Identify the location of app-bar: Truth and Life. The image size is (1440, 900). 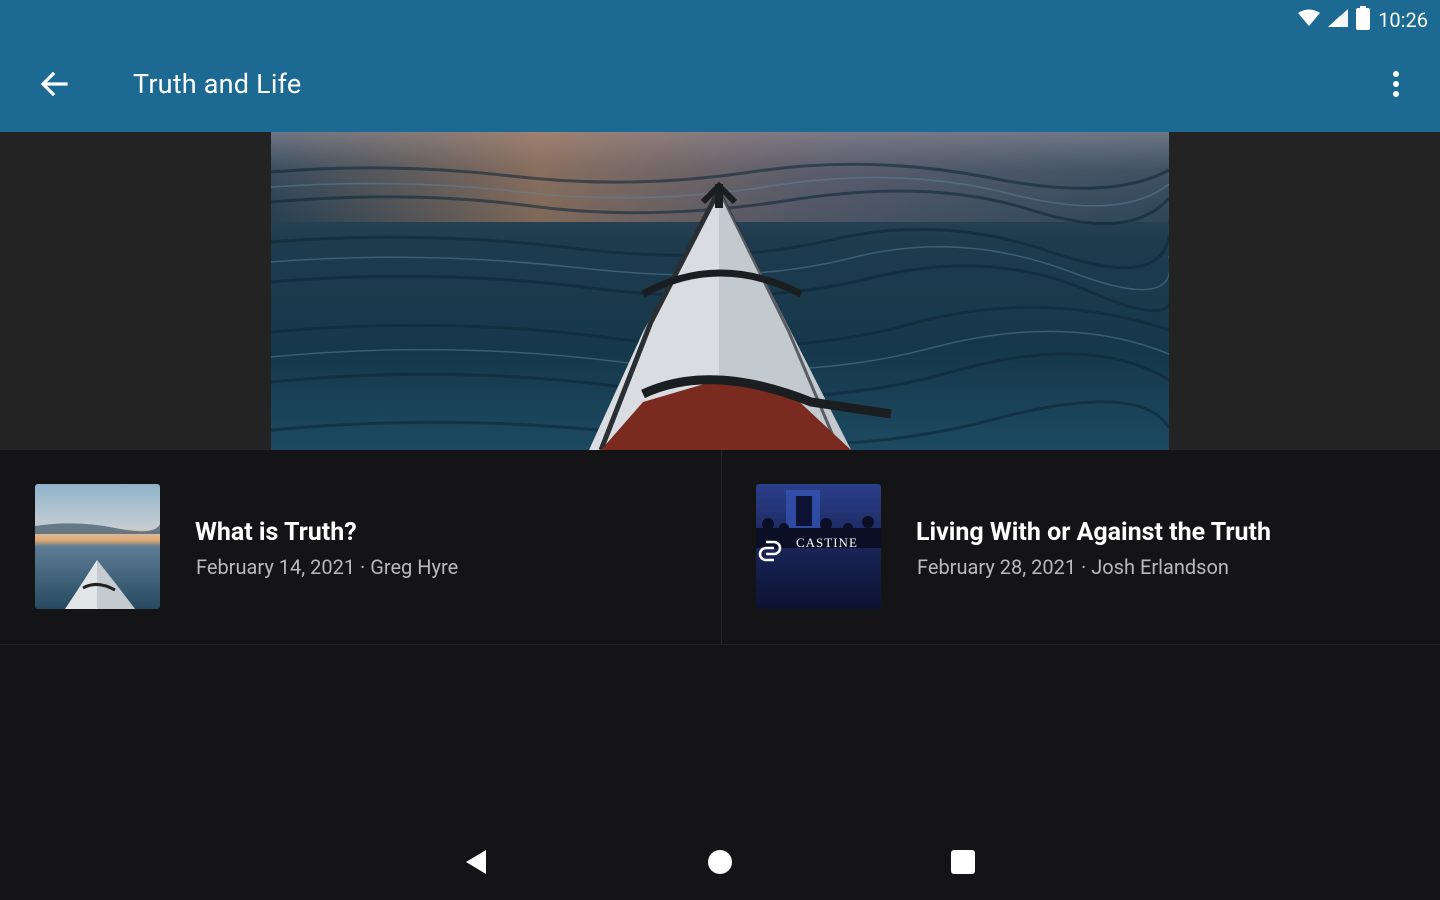
(720, 86).